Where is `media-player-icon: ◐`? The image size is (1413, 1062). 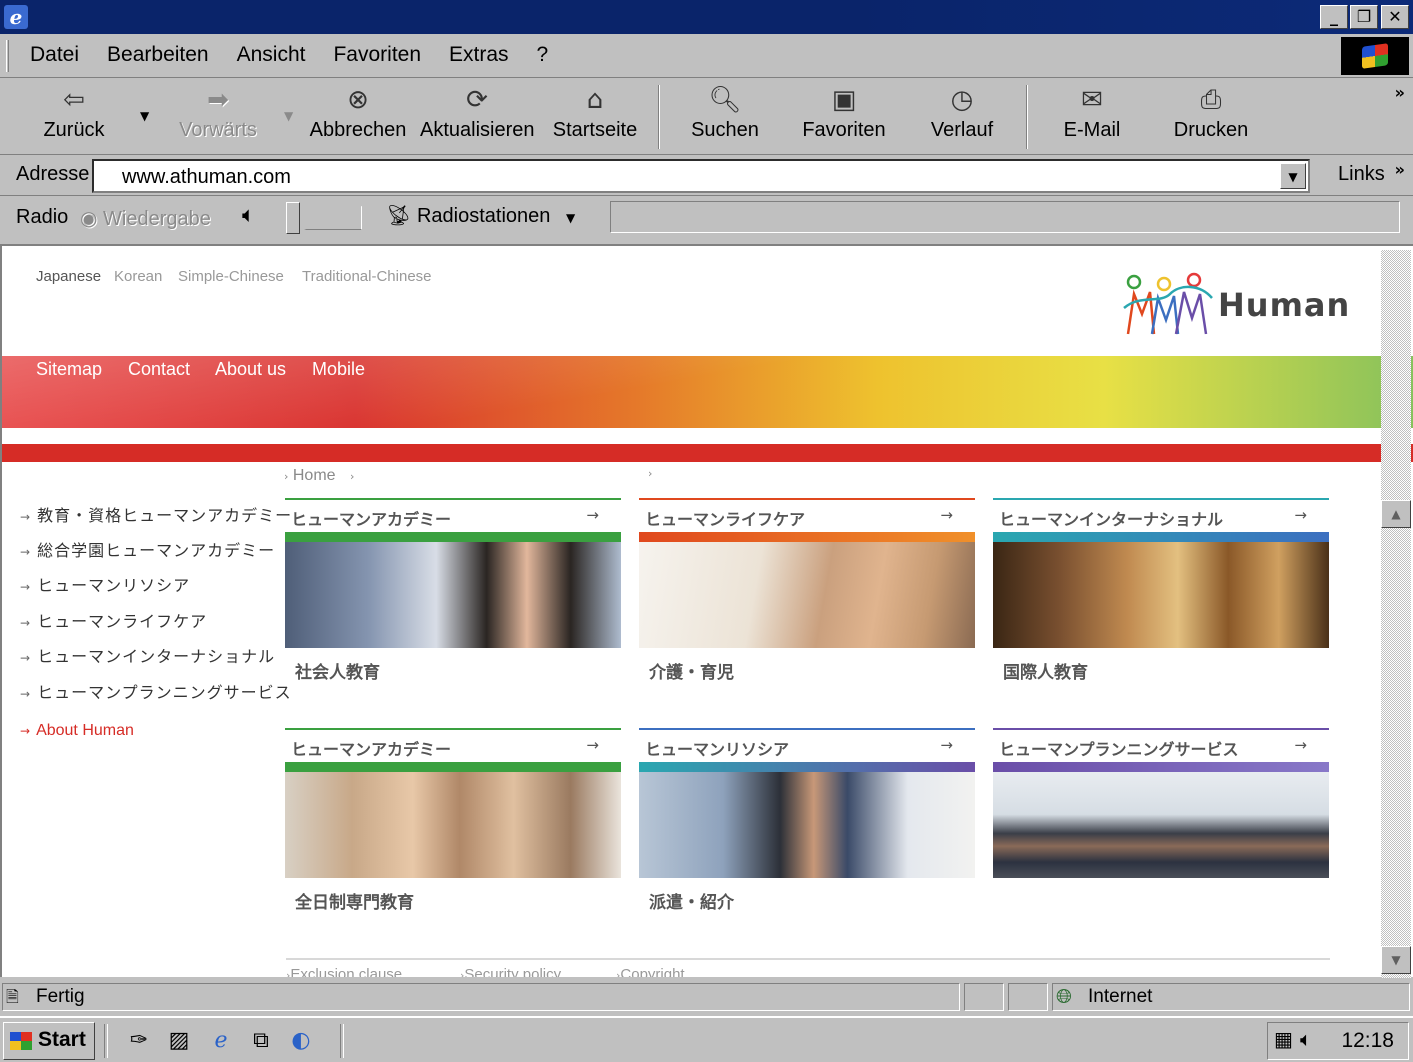 media-player-icon: ◐ is located at coordinates (301, 1041).